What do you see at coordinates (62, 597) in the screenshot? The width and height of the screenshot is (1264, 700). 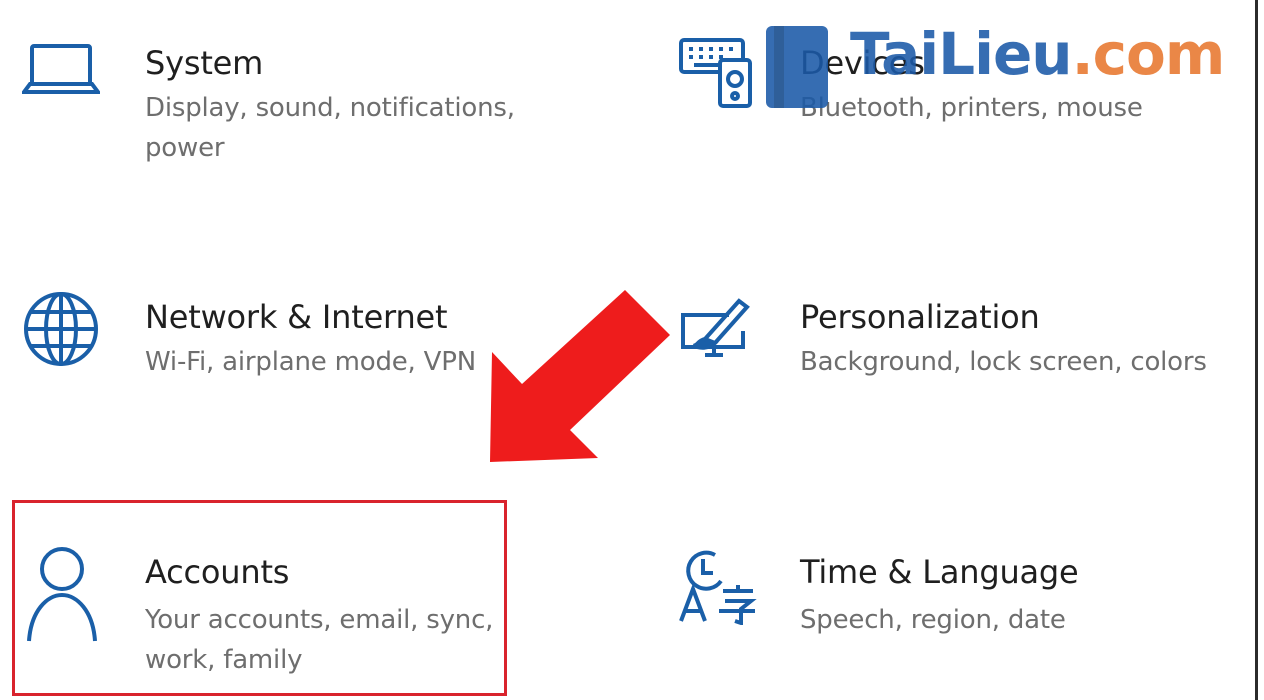 I see `person-icon` at bounding box center [62, 597].